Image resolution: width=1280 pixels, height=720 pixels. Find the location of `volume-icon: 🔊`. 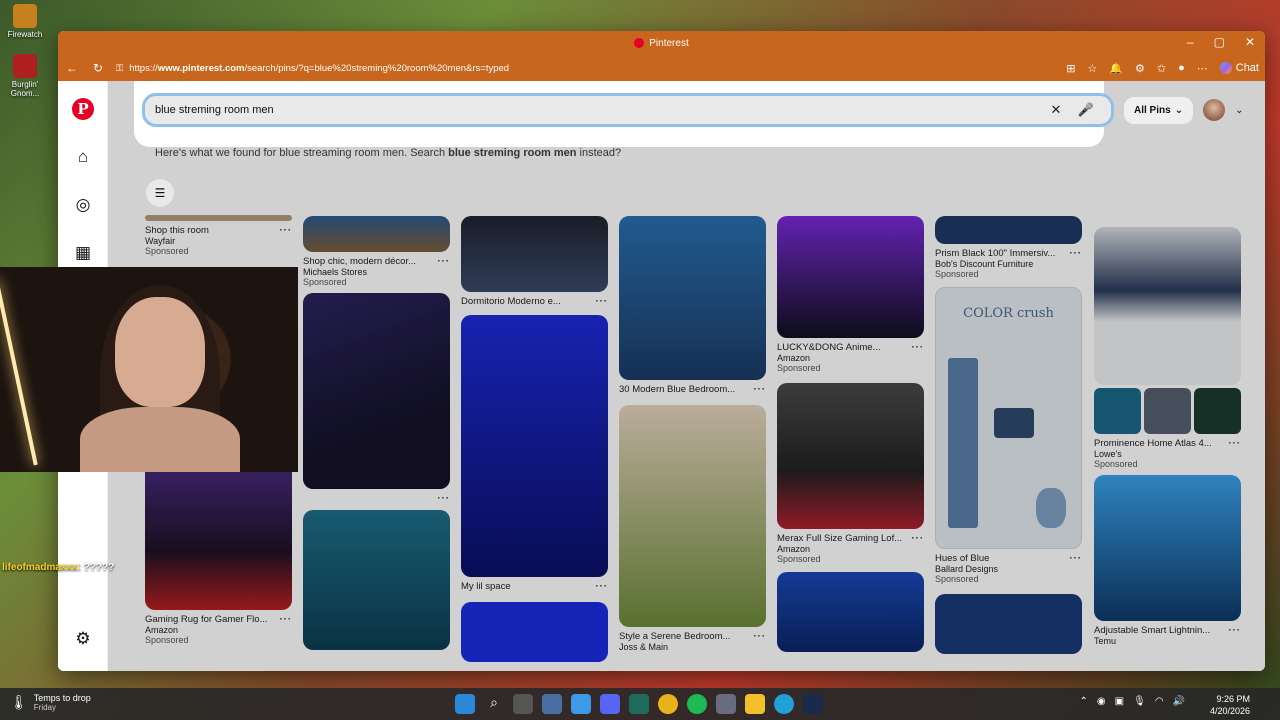

volume-icon: 🔊 is located at coordinates (1179, 701).